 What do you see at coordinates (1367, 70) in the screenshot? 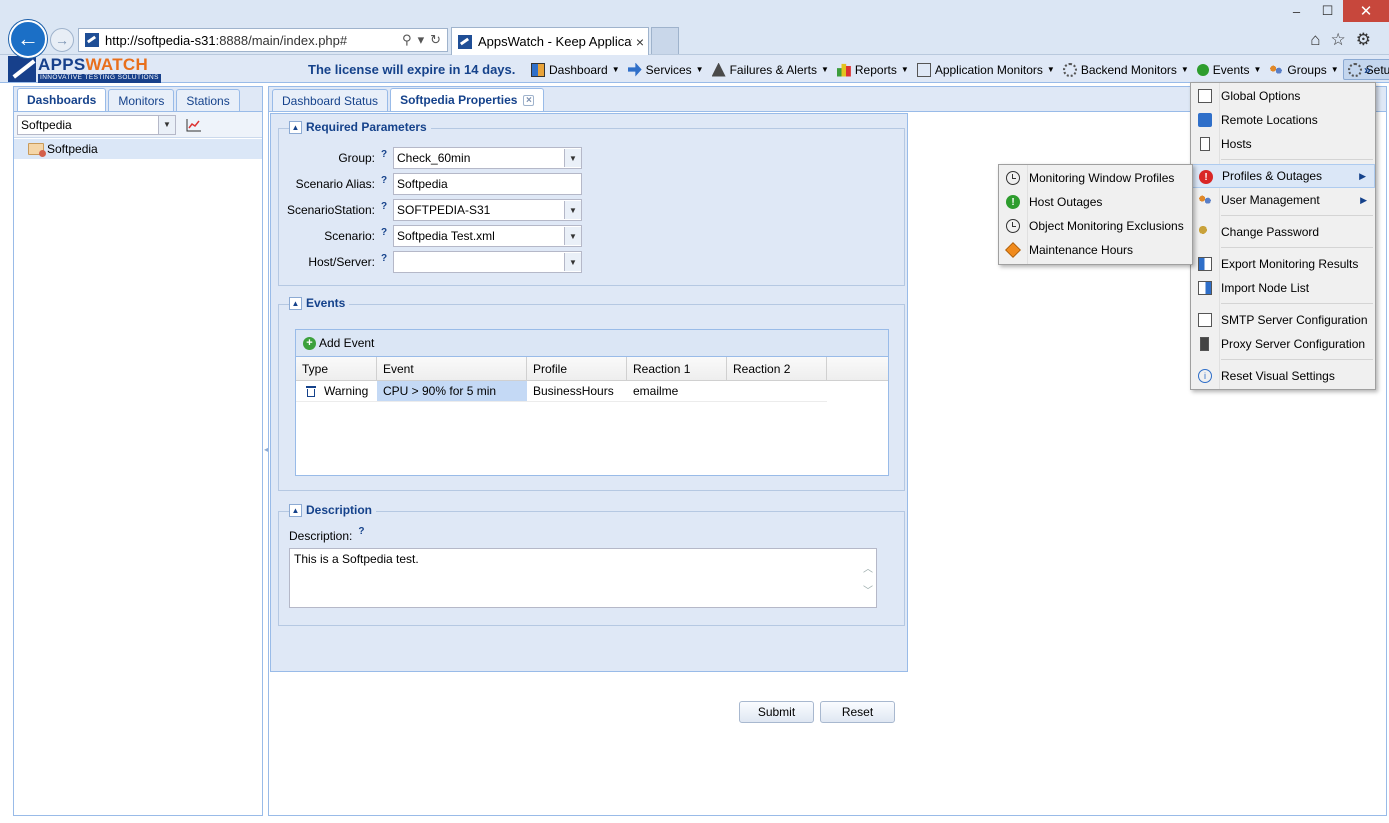
I see `menu-overflow-button: »` at bounding box center [1367, 70].